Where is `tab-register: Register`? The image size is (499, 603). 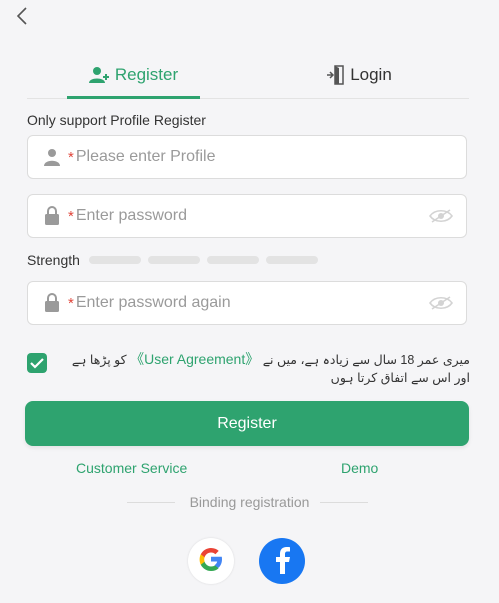 tab-register: Register is located at coordinates (133, 75).